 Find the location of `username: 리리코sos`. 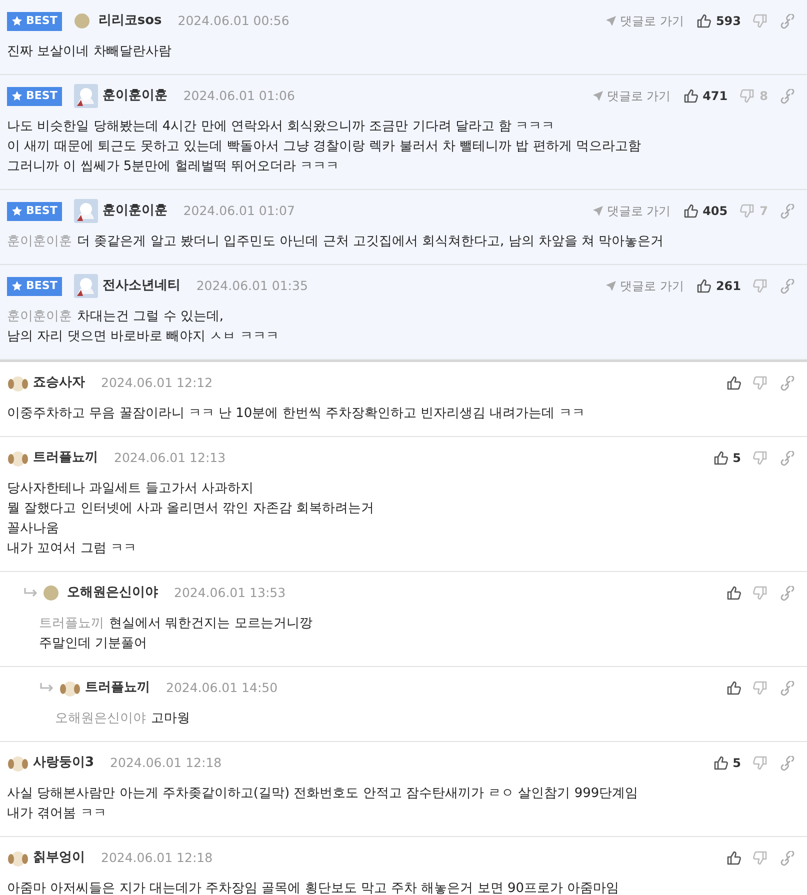

username: 리리코sos is located at coordinates (130, 21).